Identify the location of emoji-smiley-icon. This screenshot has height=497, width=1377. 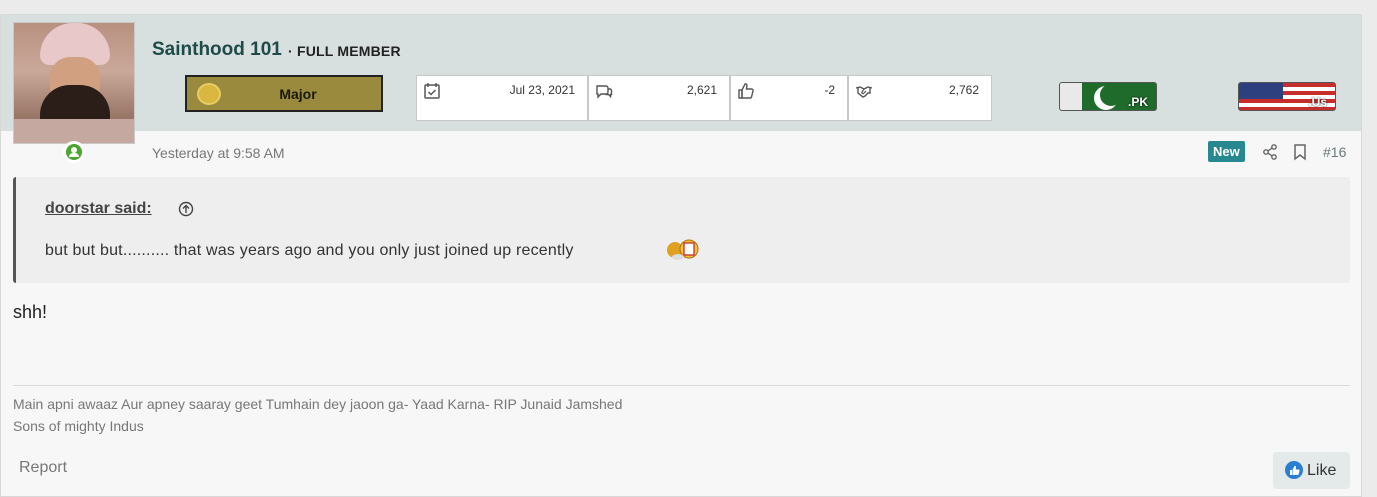
(683, 249).